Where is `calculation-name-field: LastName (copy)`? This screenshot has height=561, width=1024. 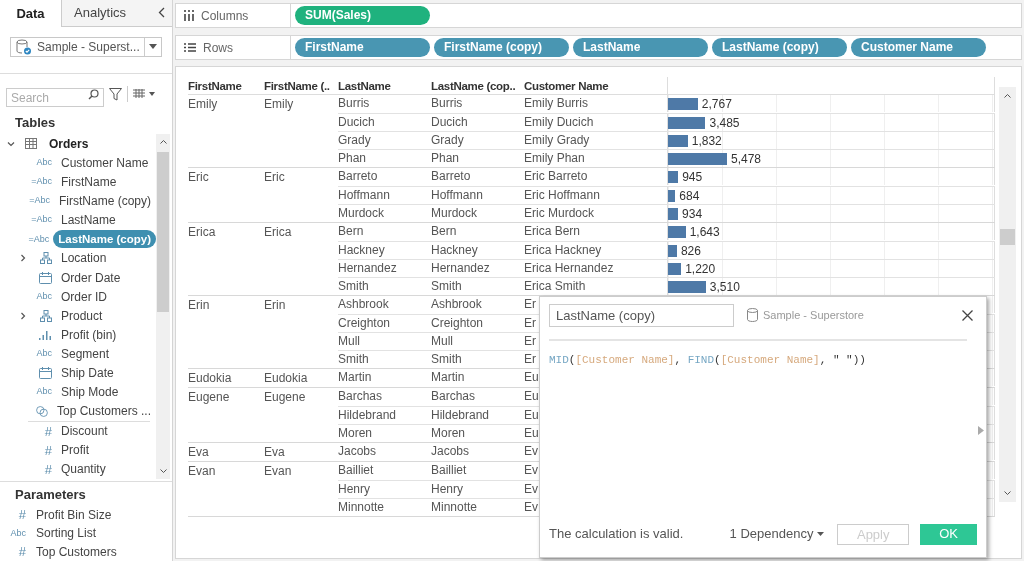 calculation-name-field: LastName (copy) is located at coordinates (641, 315).